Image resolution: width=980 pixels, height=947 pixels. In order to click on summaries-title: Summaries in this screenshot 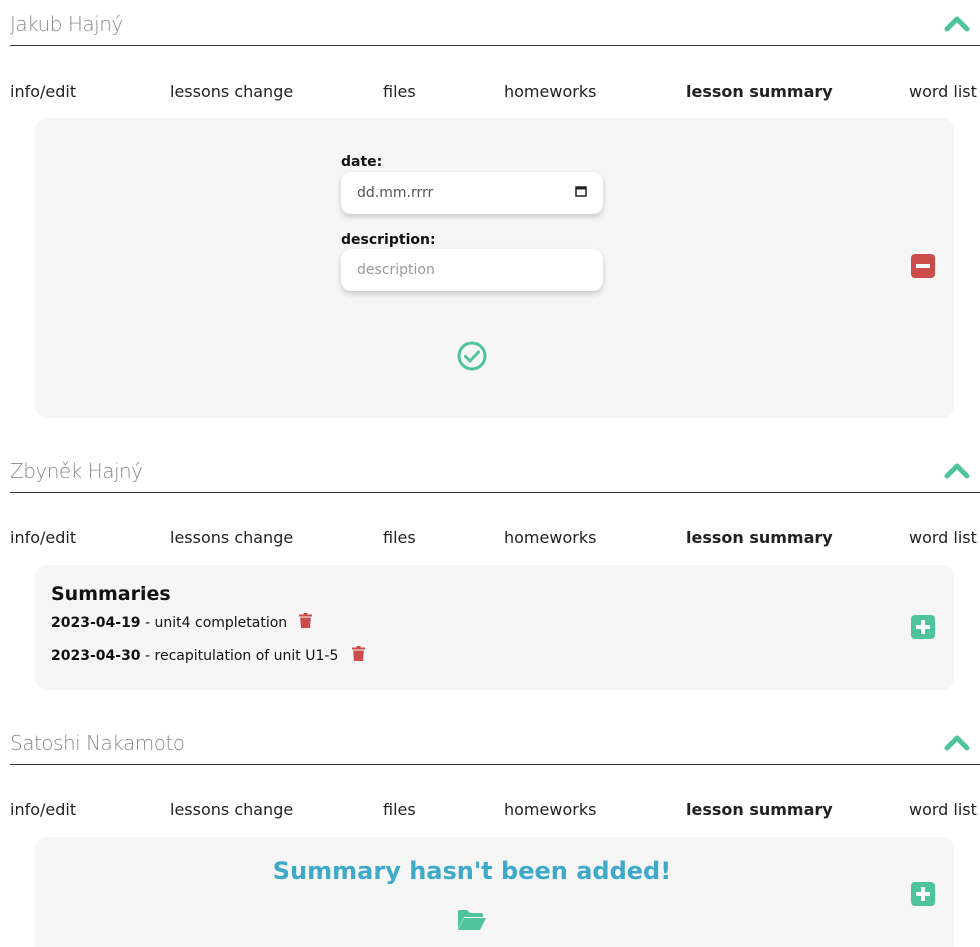, I will do `click(111, 594)`.